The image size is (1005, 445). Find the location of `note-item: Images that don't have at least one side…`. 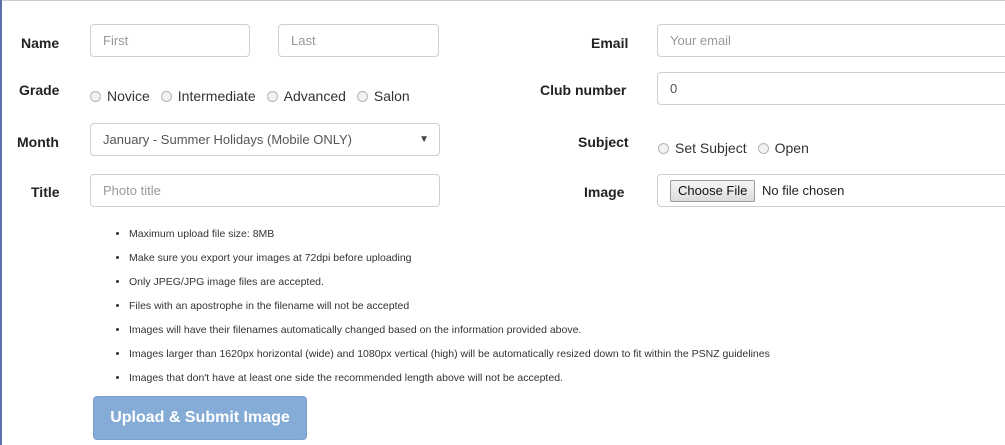

note-item: Images that don't have at least one side… is located at coordinates (449, 381).